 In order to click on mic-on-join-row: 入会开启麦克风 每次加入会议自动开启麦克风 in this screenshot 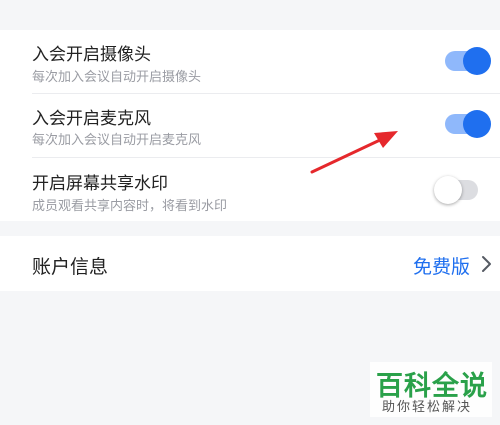, I will do `click(250, 125)`.